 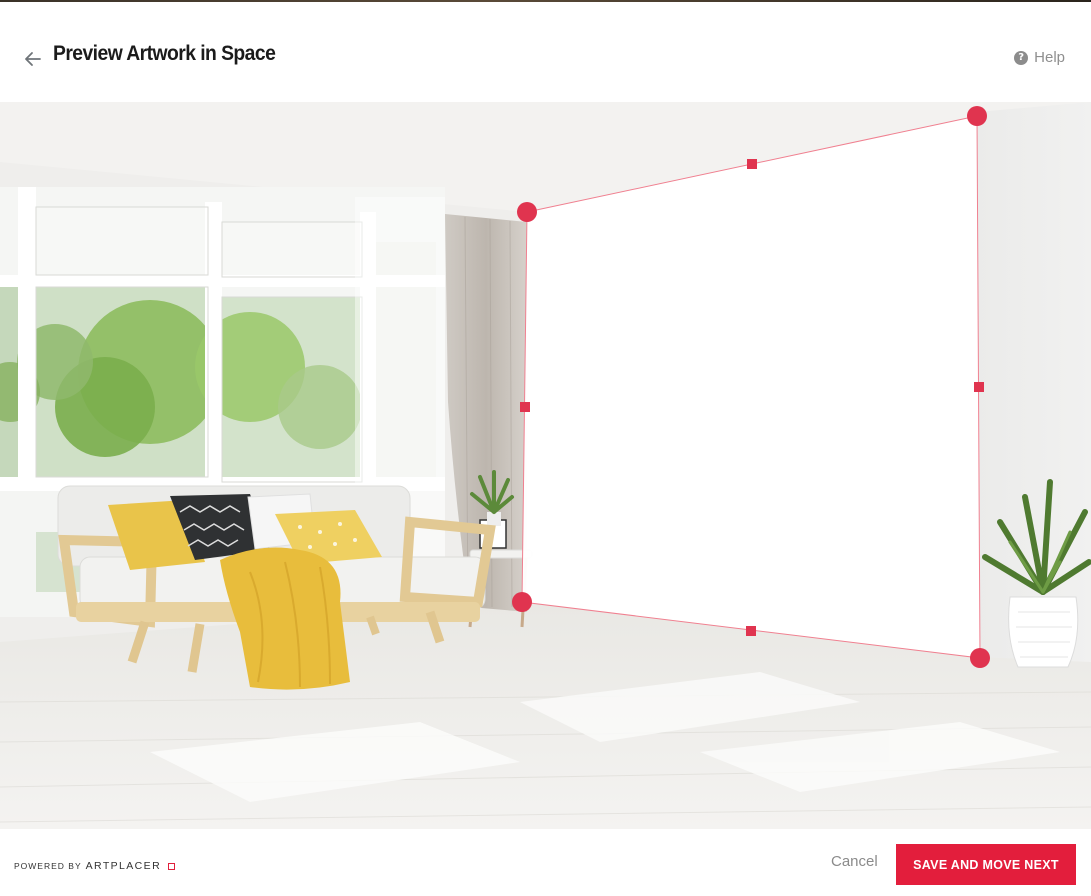 What do you see at coordinates (1049, 57) in the screenshot?
I see `help-label: Help` at bounding box center [1049, 57].